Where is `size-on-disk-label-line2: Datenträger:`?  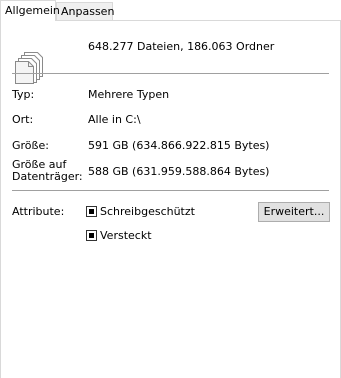
size-on-disk-label-line2: Datenträger: is located at coordinates (47, 176).